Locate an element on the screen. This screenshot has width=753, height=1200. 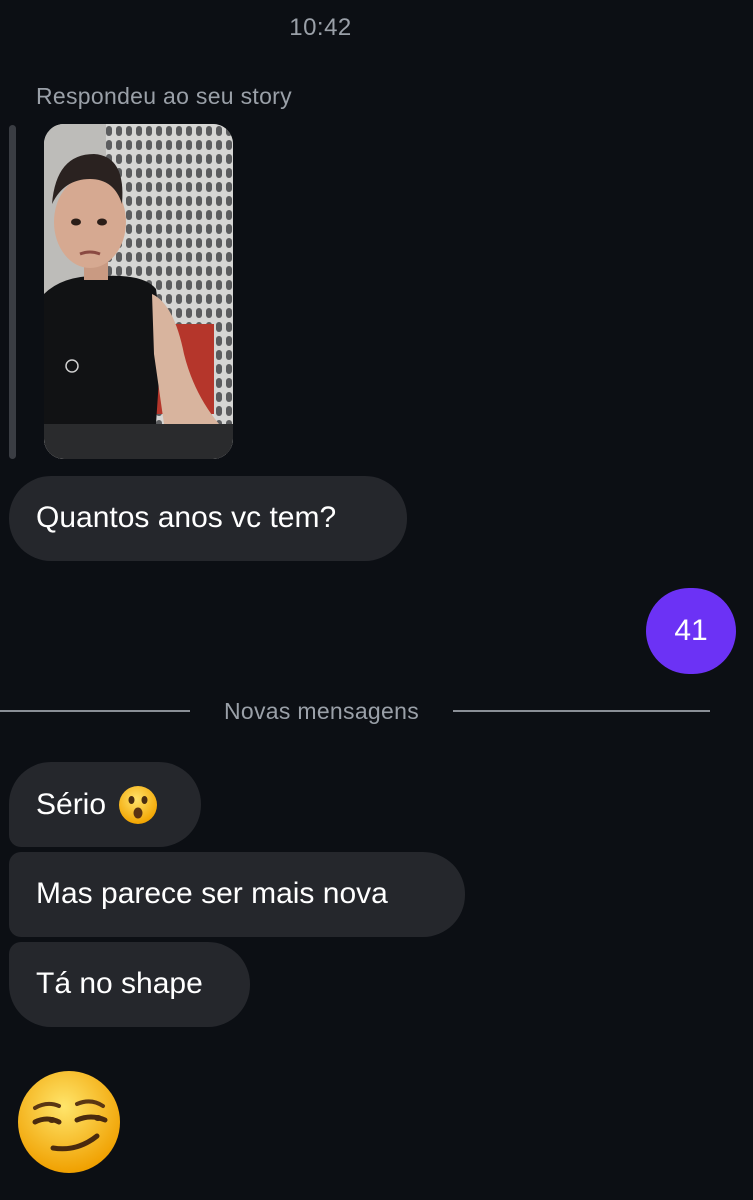
story-reply-label: Respondeu ao seu story is located at coordinates (164, 96).